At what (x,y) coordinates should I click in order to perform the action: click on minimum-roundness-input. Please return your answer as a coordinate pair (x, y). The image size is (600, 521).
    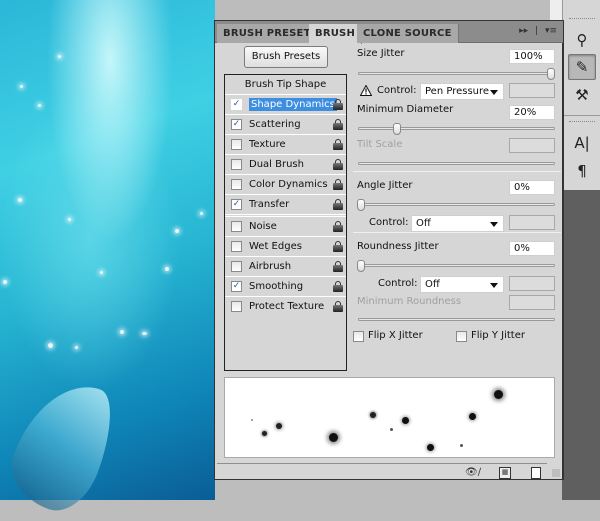
    Looking at the image, I should click on (532, 302).